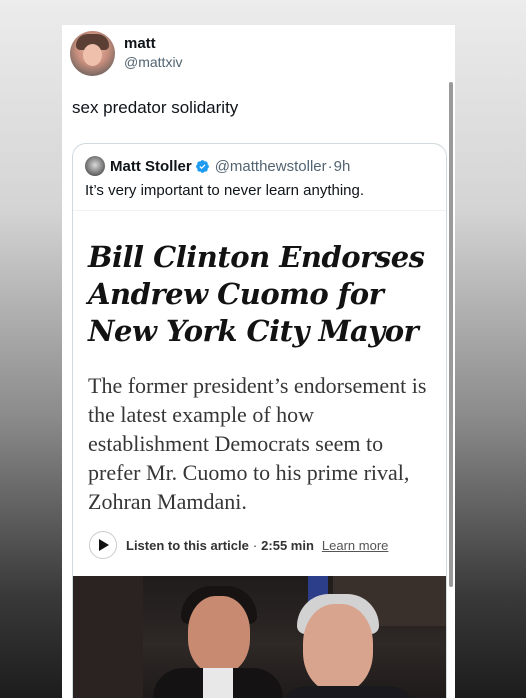 This screenshot has width=526, height=698. Describe the element at coordinates (287, 545) in the screenshot. I see `listen-duration: 2:55 min` at that location.